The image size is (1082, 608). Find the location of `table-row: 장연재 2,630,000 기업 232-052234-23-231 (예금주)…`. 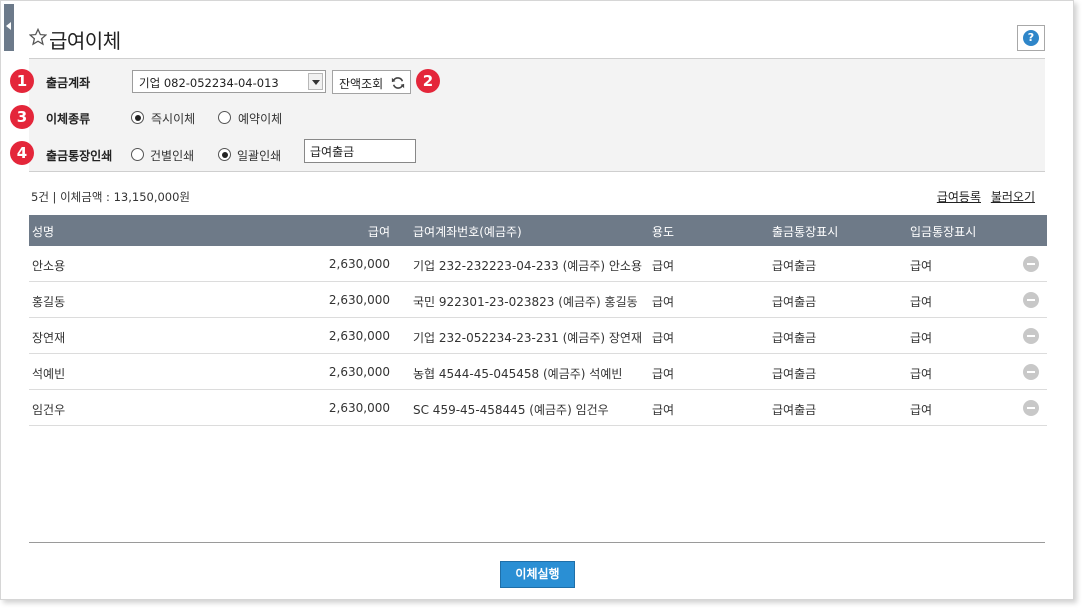

table-row: 장연재 2,630,000 기업 232-052234-23-231 (예금주)… is located at coordinates (538, 336).